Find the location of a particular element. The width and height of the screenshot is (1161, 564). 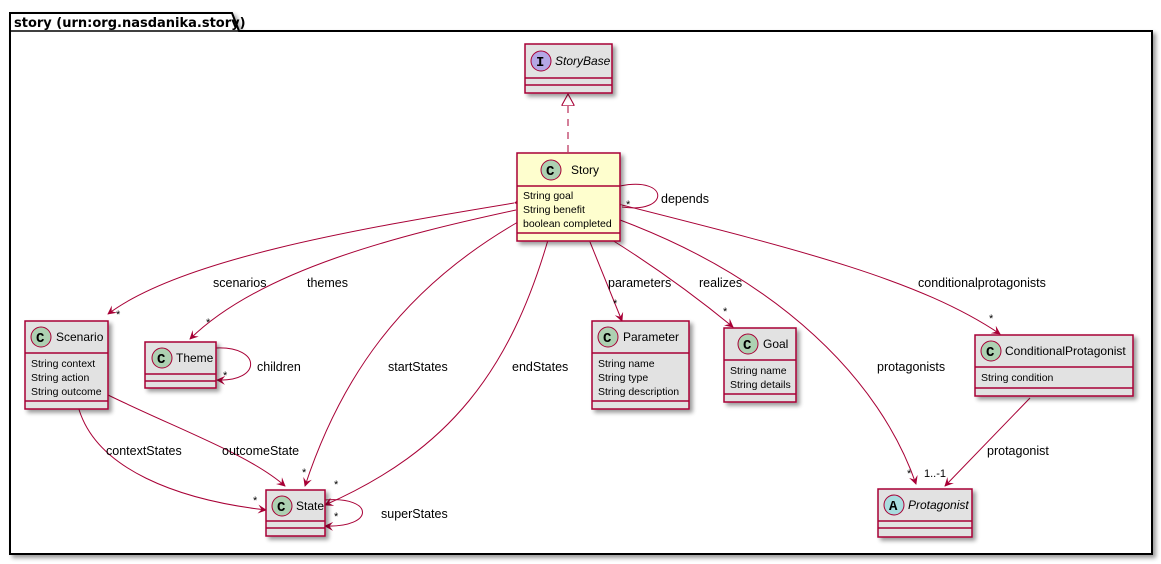

label-children: children is located at coordinates (279, 367).